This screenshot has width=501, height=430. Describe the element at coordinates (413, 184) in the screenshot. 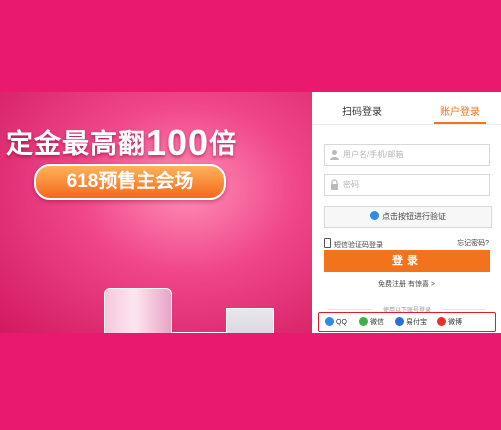

I see `password-input` at that location.